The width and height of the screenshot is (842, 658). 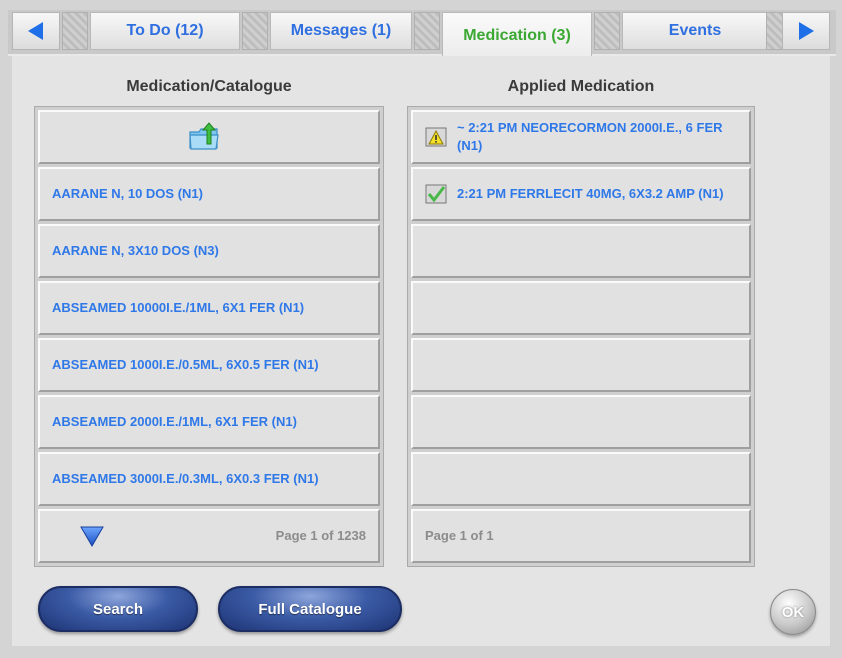 What do you see at coordinates (459, 535) in the screenshot?
I see `applied-pager: Page 1 of 1` at bounding box center [459, 535].